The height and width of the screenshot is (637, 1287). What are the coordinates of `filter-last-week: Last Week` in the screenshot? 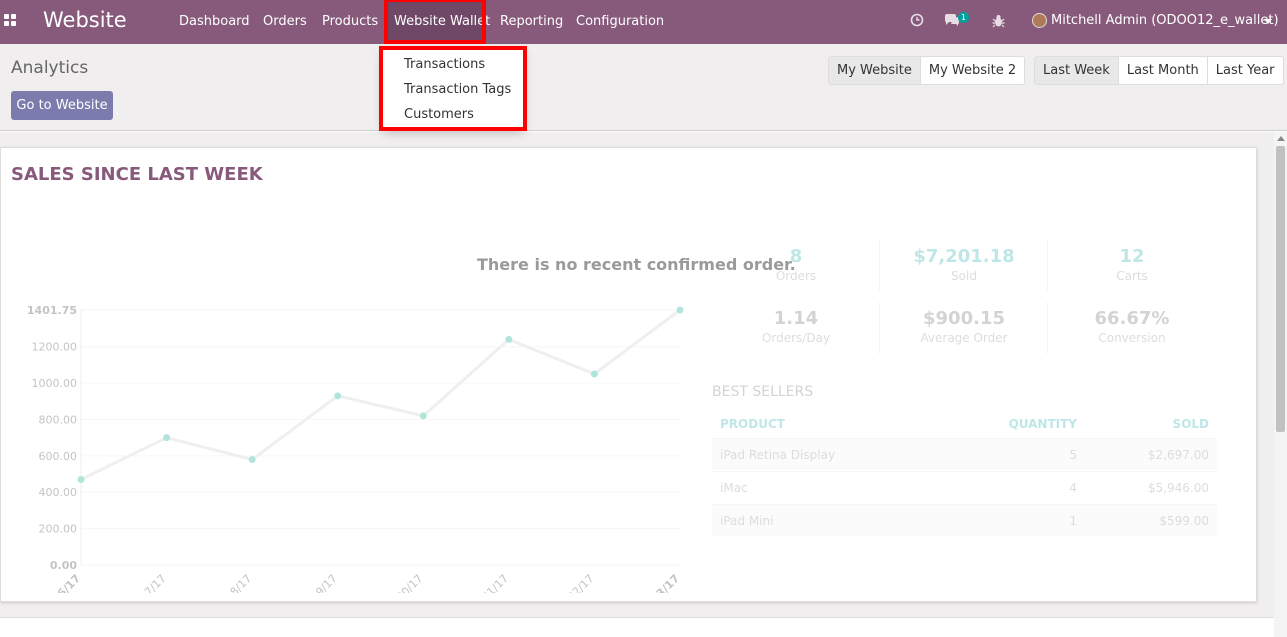 It's located at (1076, 70).